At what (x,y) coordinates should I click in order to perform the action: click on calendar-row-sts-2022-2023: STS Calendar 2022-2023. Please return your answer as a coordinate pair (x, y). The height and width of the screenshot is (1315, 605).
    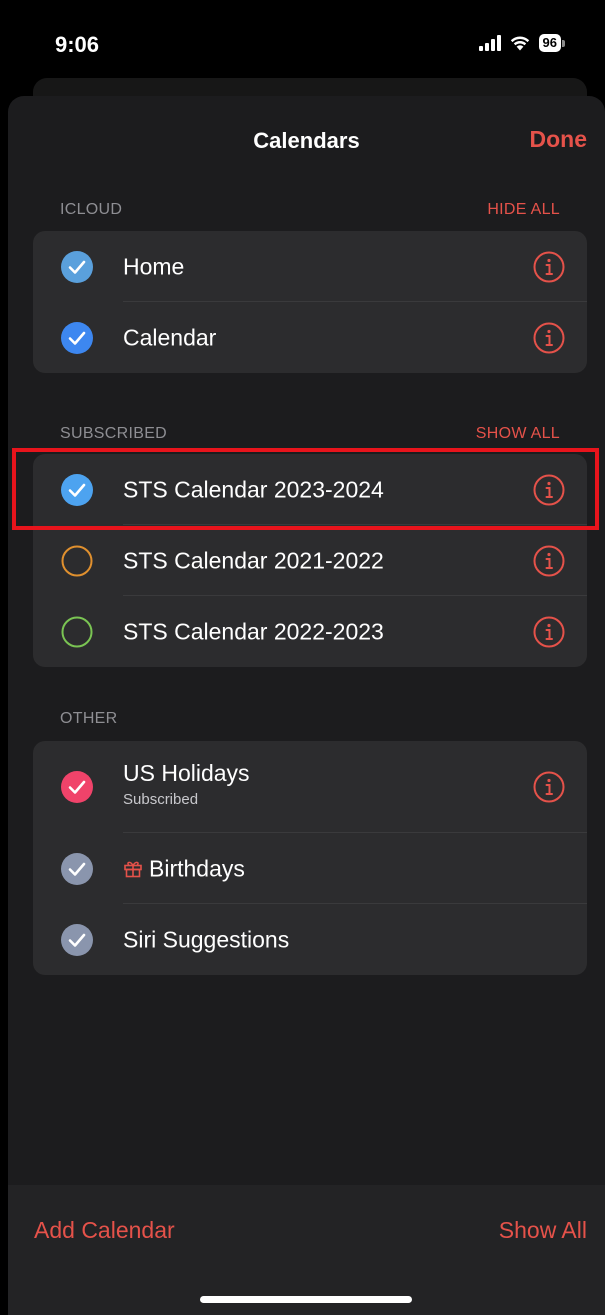
    Looking at the image, I should click on (310, 631).